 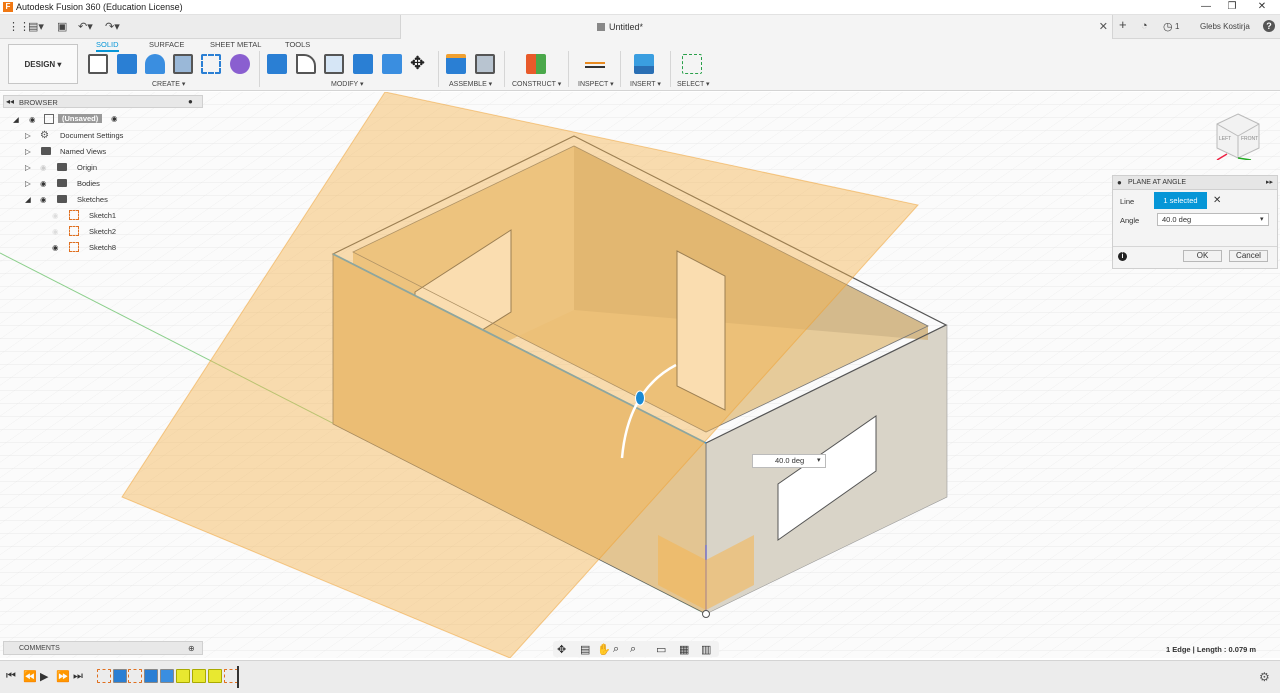 I want to click on move-icon: ✥, so click(x=417, y=63).